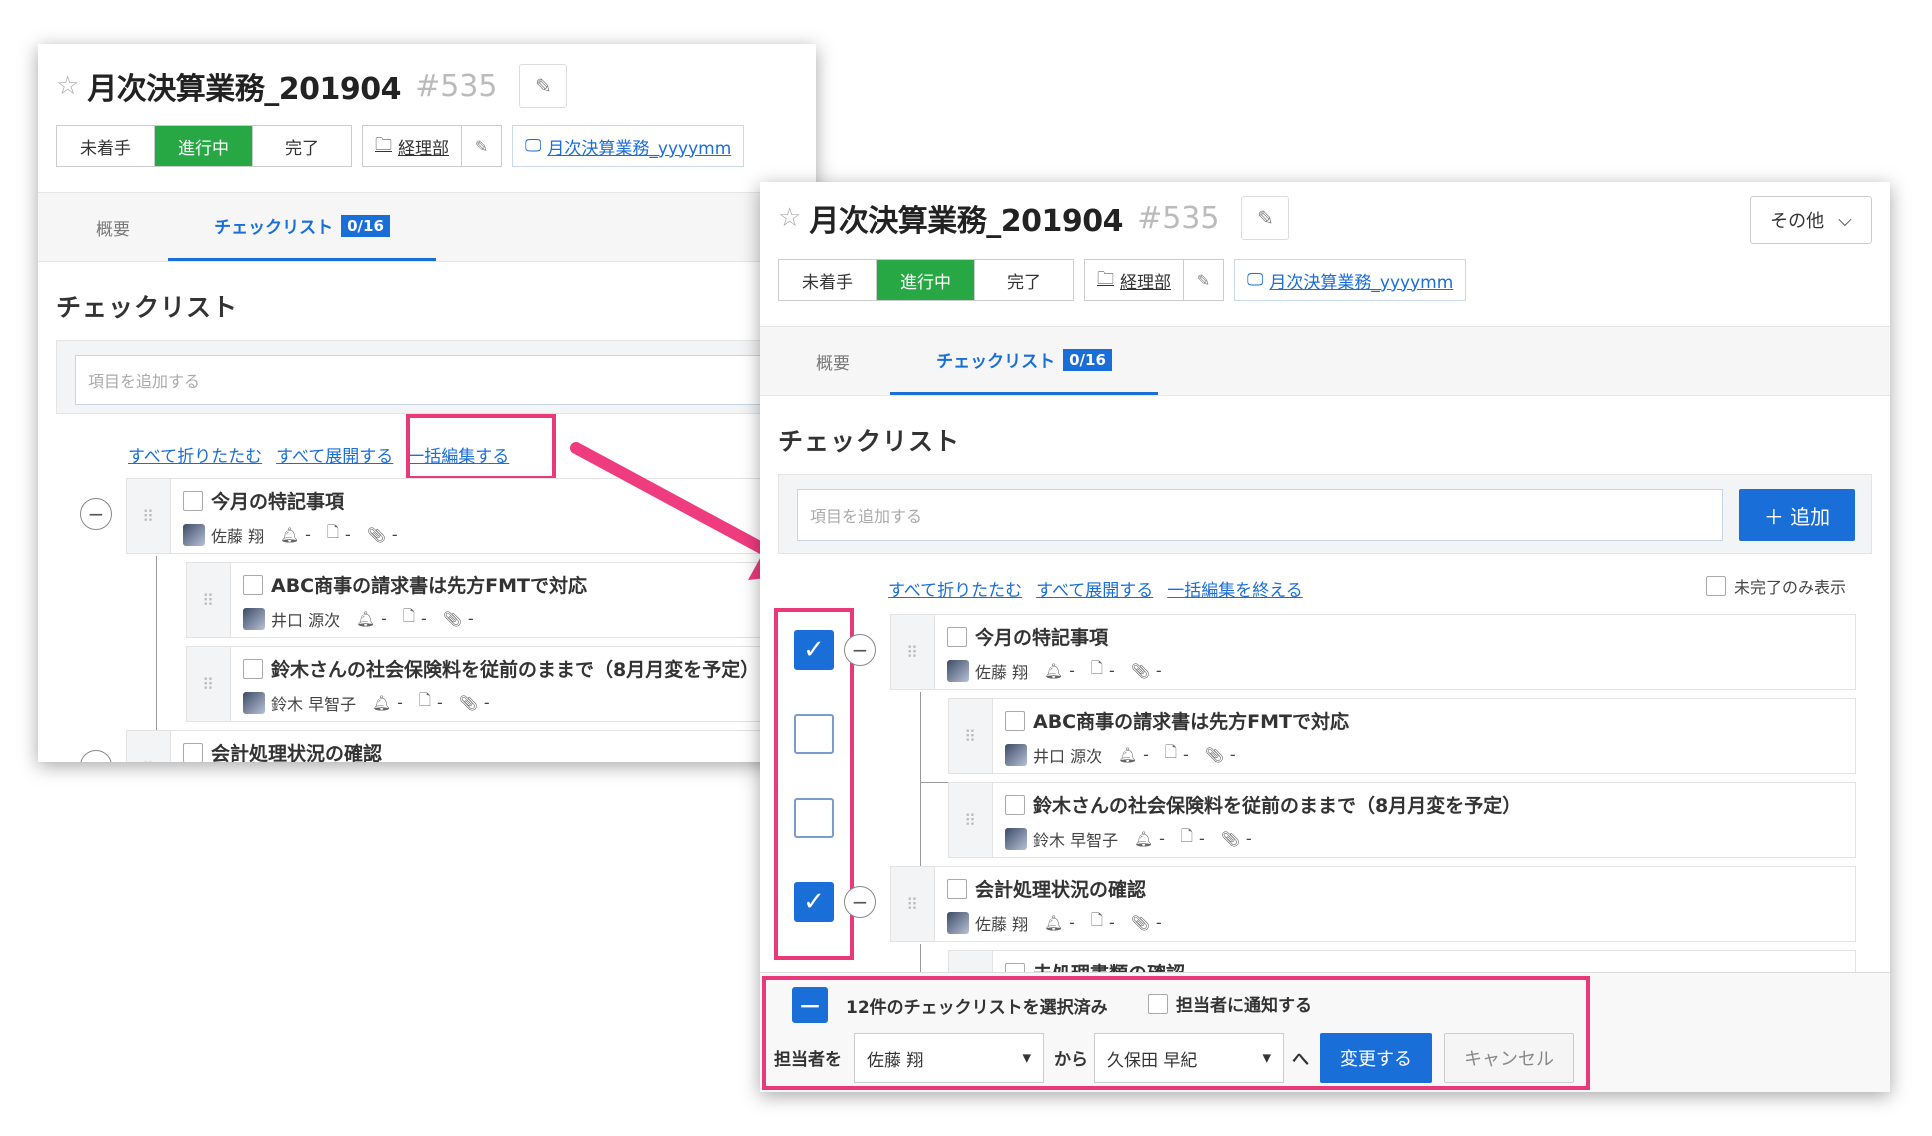 Image resolution: width=1932 pixels, height=1136 pixels. I want to click on bulk-edit-end-link: 一括編集を終える, so click(1235, 588).